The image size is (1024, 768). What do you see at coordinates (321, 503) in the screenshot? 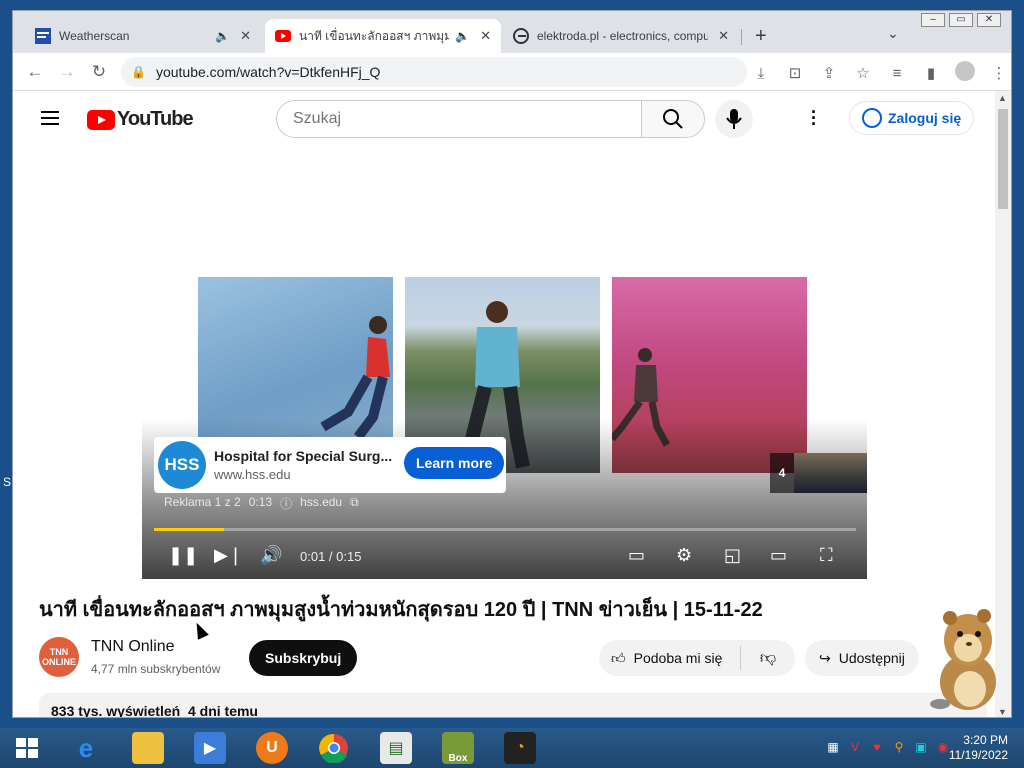
I see `ad-domain-link: hss.edu` at bounding box center [321, 503].